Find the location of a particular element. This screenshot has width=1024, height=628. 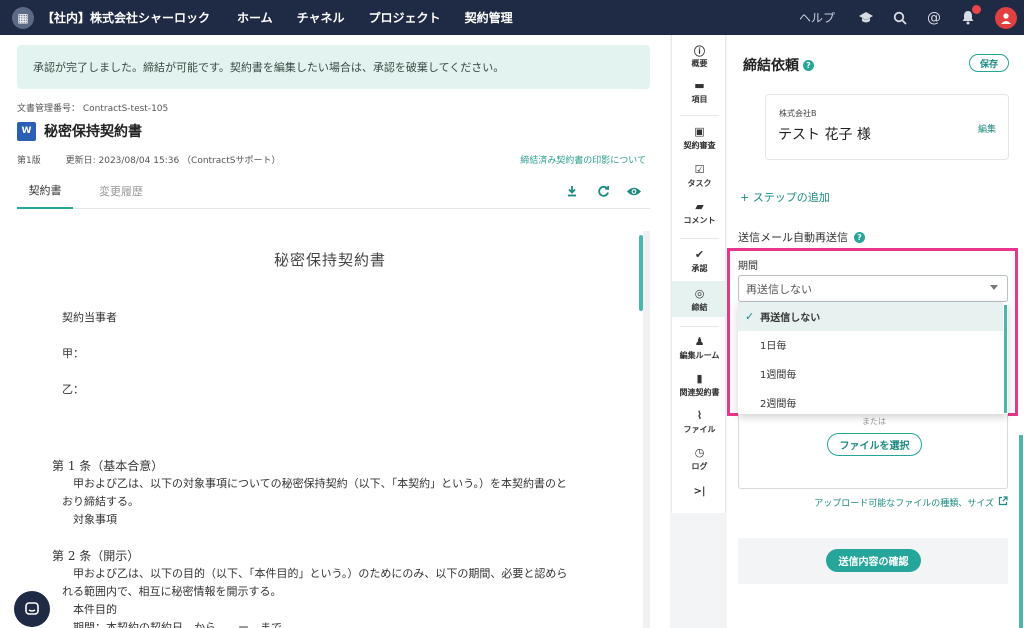

group-icon: ♟ is located at coordinates (699, 341).